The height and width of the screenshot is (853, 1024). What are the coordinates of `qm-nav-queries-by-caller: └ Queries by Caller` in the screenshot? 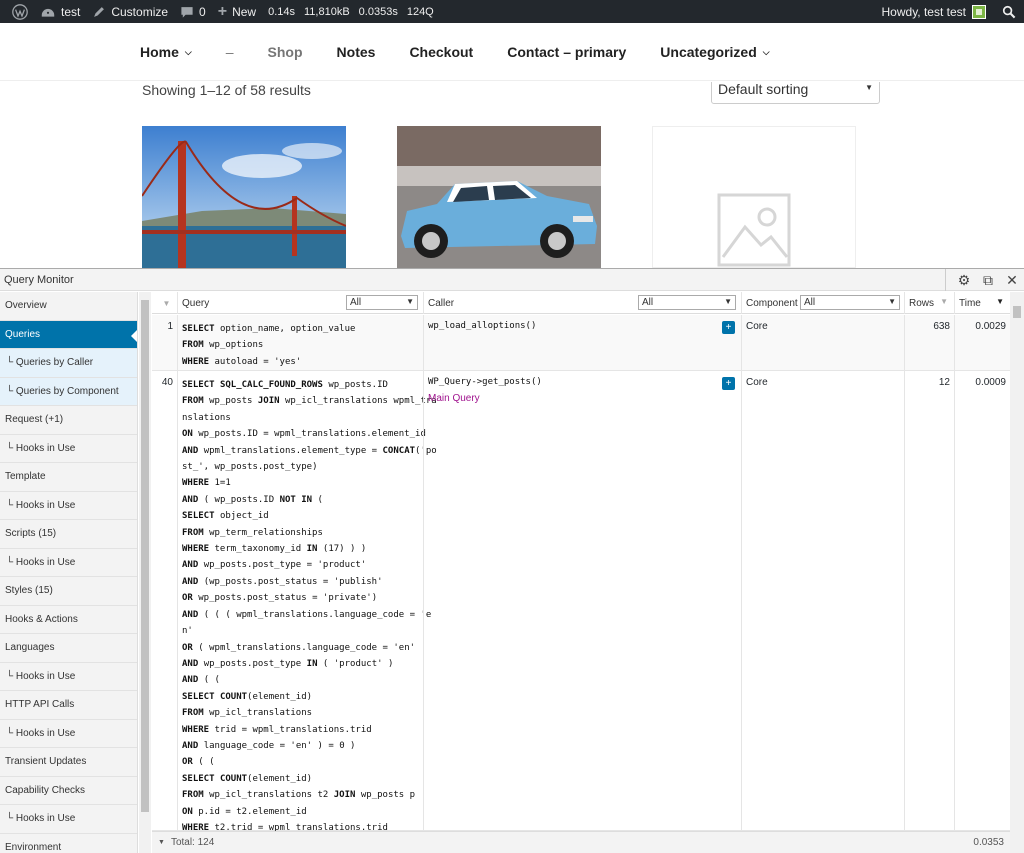 It's located at (68, 363).